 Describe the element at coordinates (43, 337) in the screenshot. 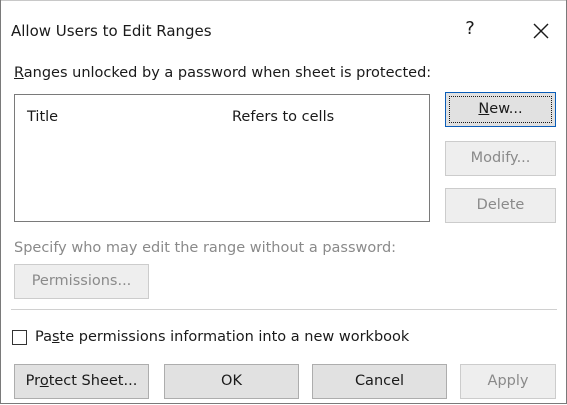

I see `paste-label-start: Pa` at that location.